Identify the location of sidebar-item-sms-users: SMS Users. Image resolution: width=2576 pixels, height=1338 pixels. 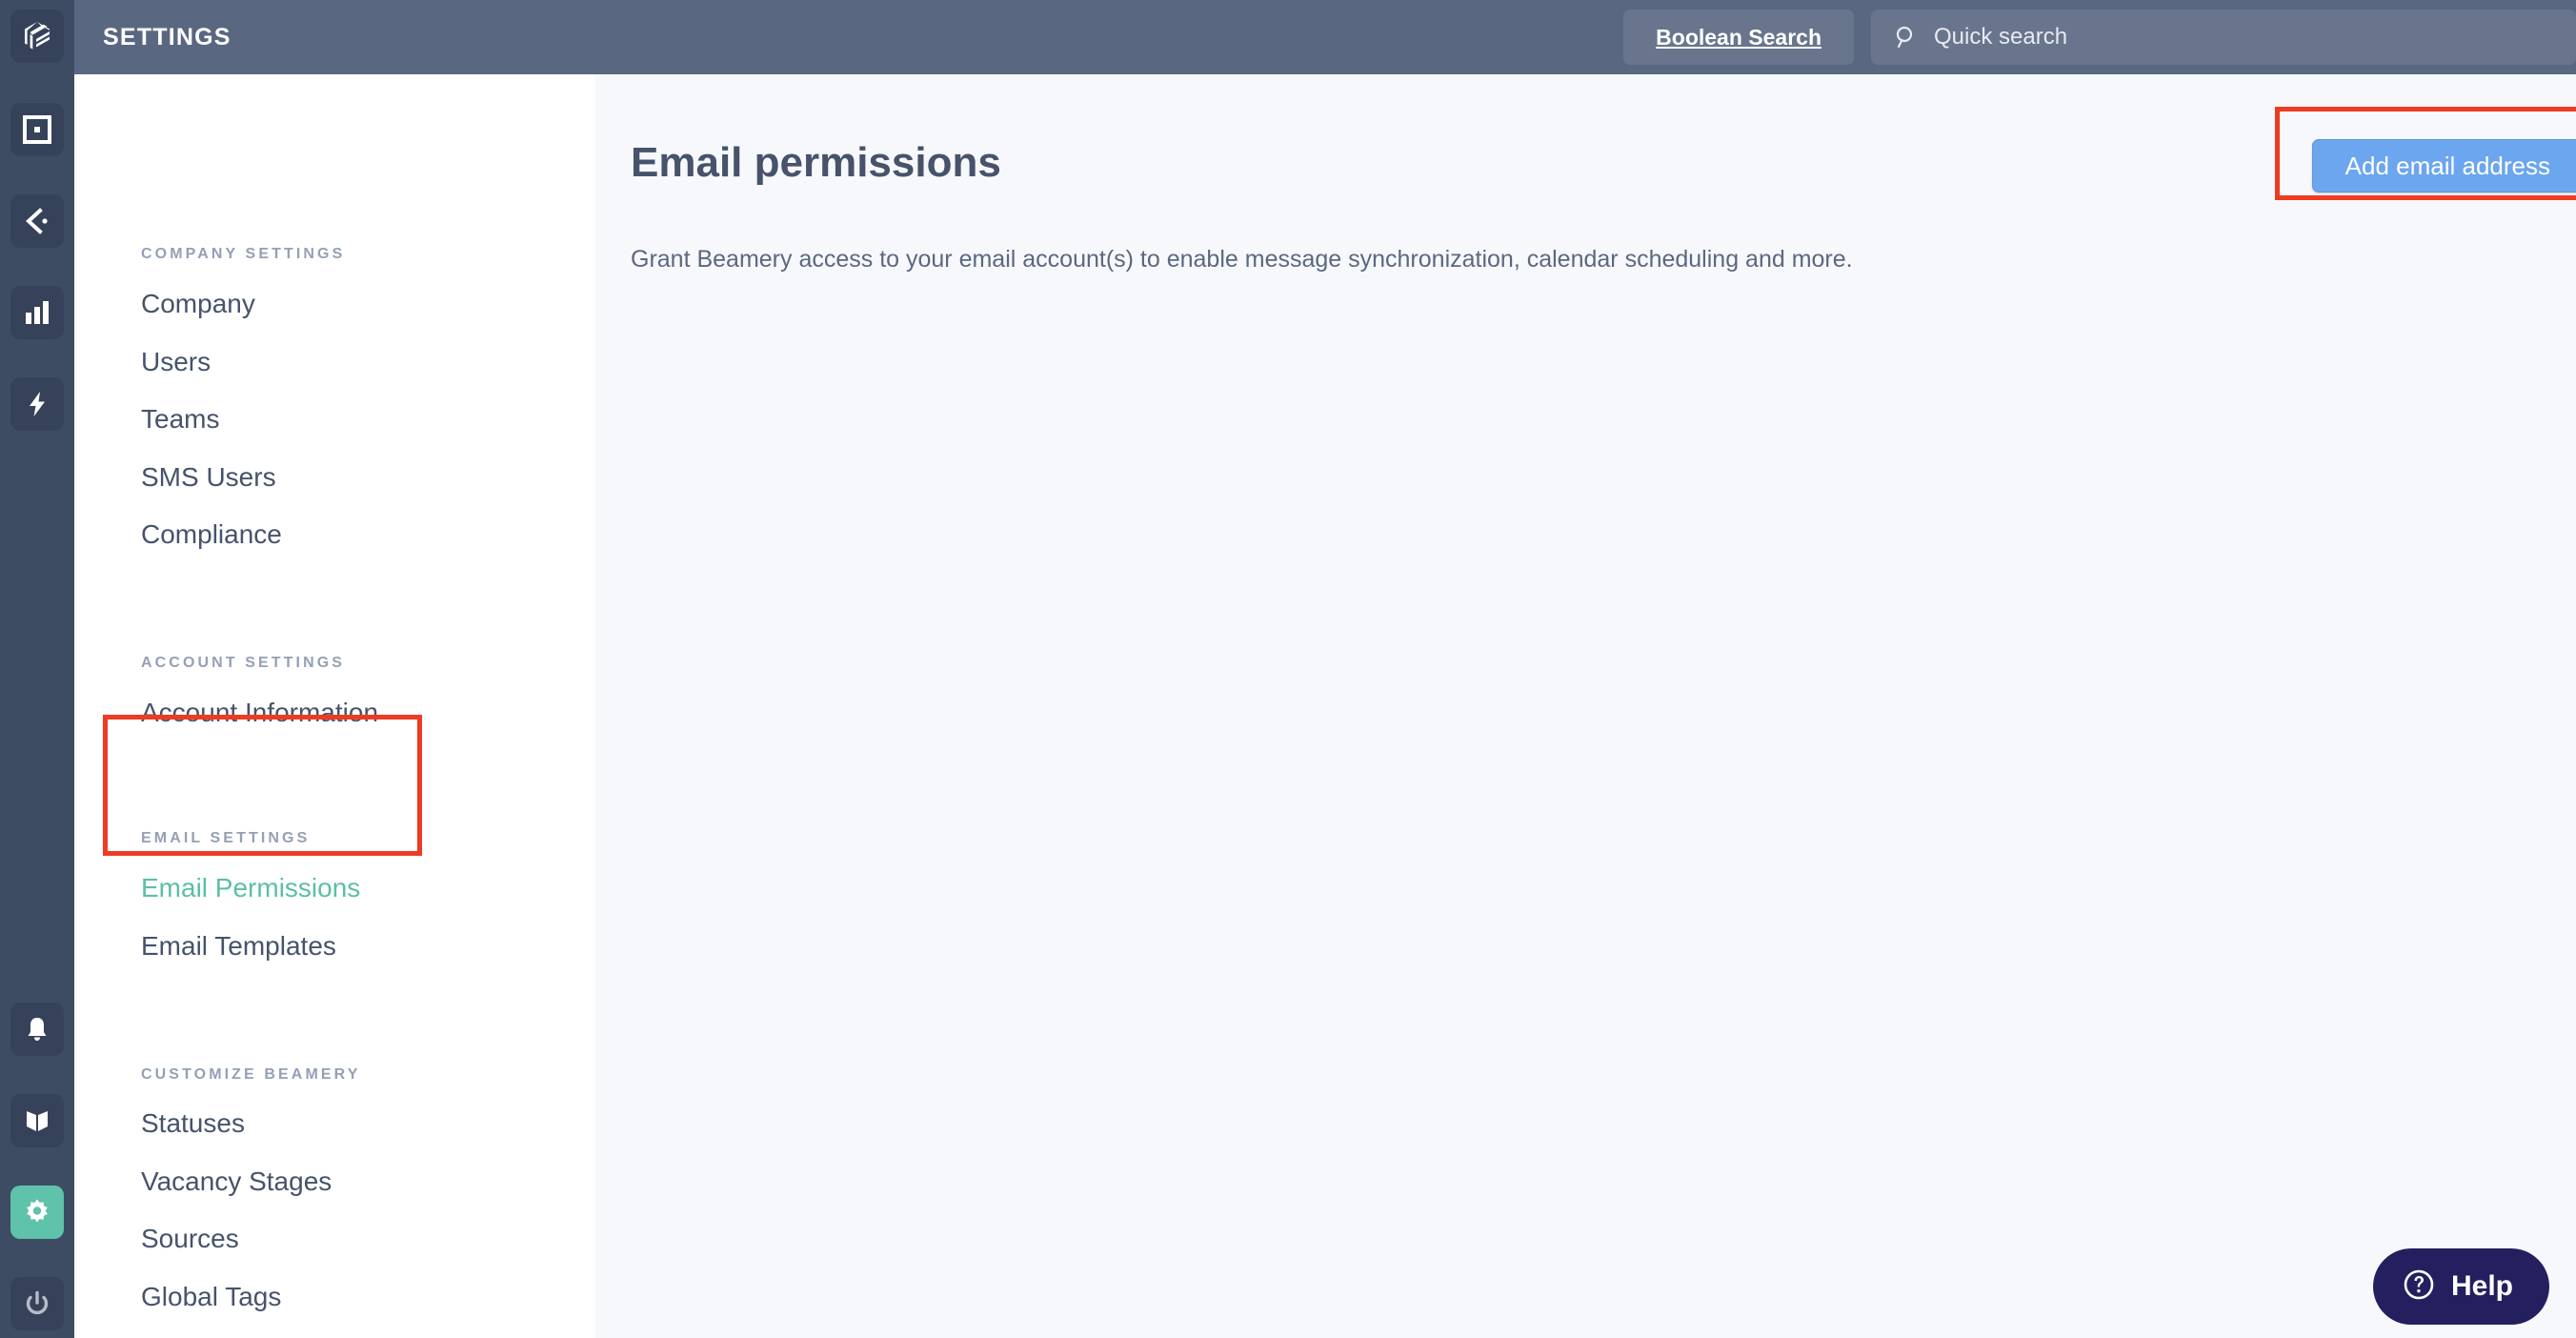
(175, 477).